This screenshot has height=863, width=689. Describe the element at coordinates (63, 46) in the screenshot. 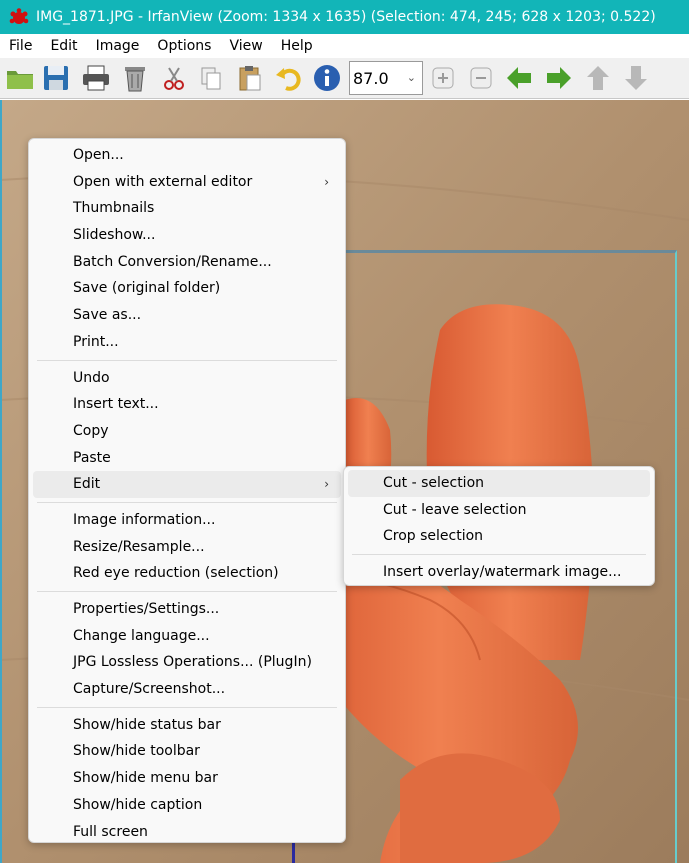

I see `menu-edit: Edit` at that location.